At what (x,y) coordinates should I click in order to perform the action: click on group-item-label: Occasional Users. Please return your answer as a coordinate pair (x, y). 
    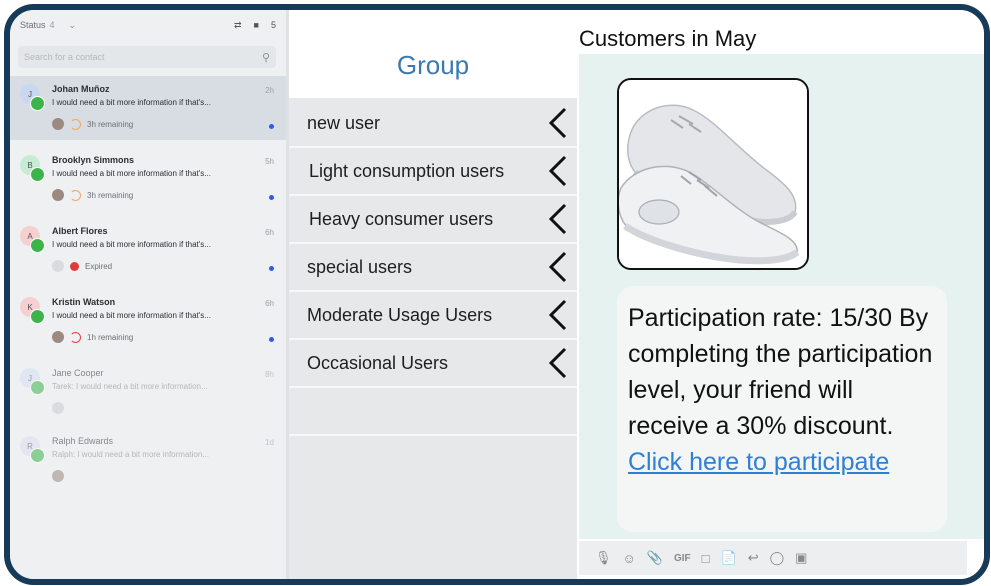
    Looking at the image, I should click on (378, 362).